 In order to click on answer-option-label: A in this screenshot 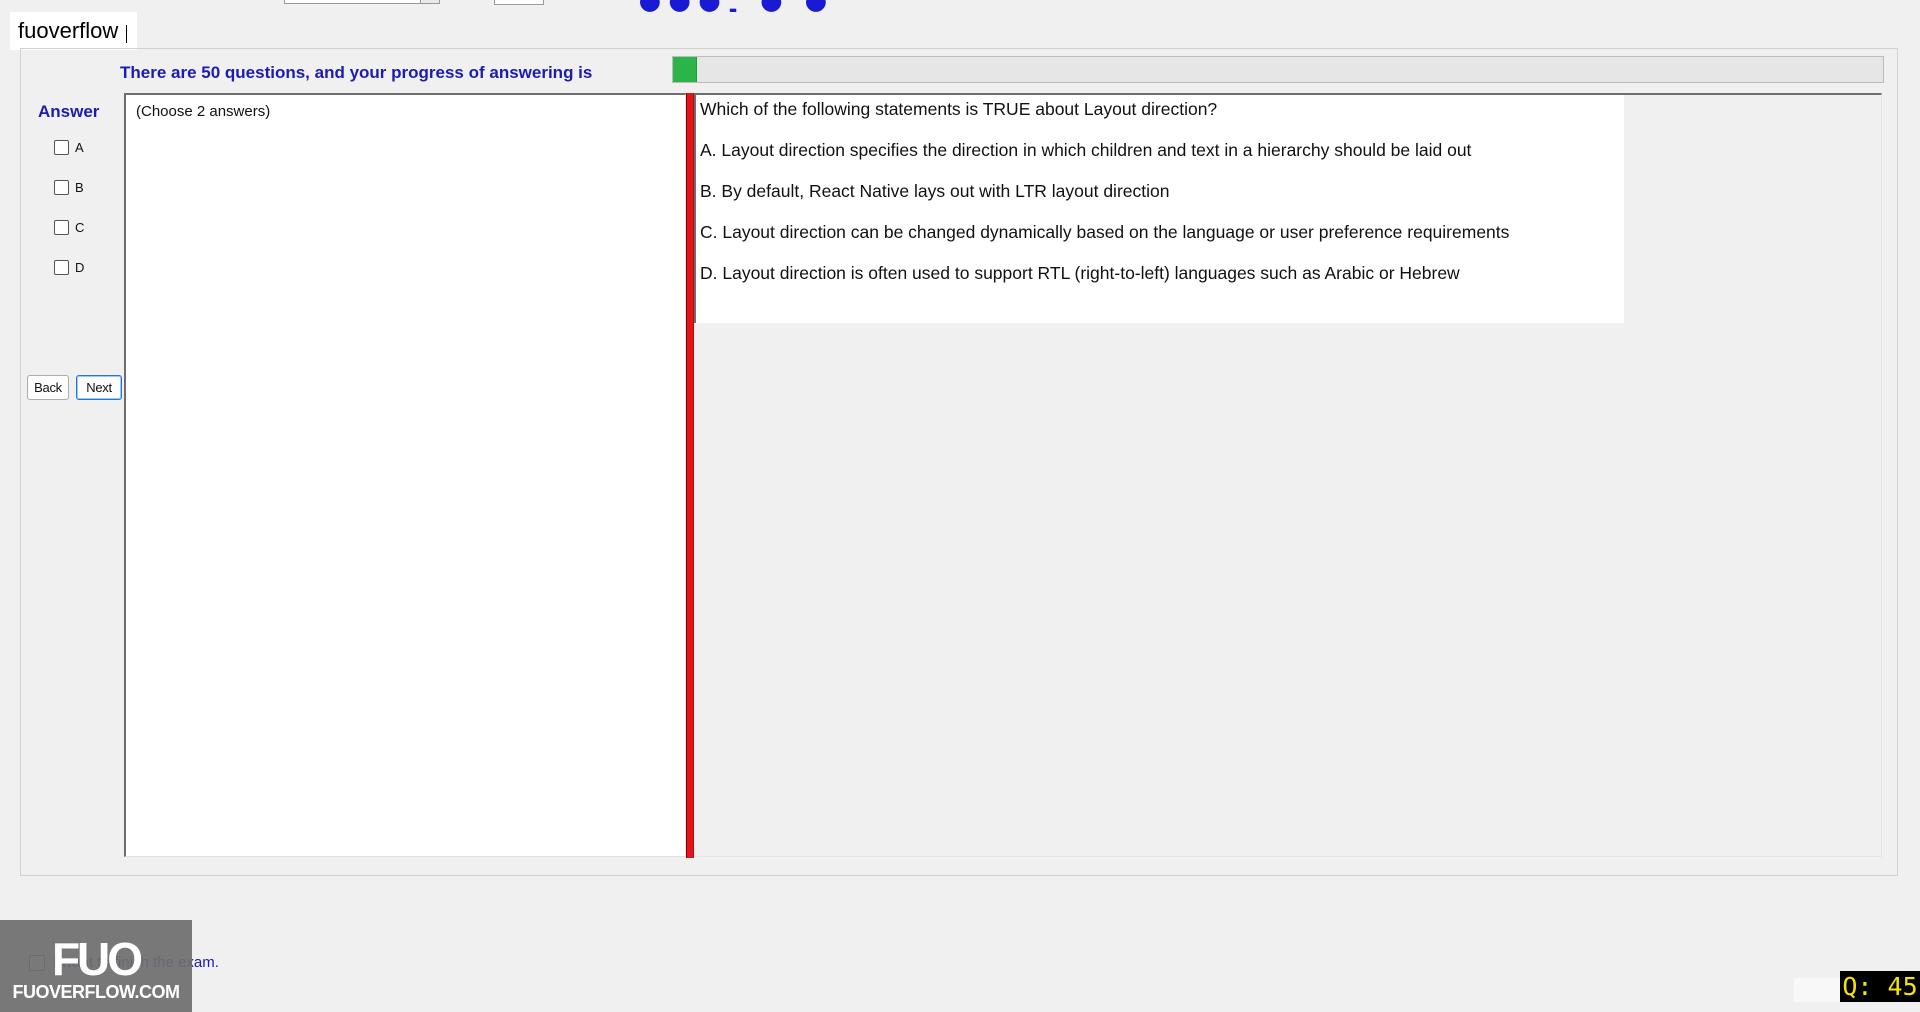, I will do `click(79, 147)`.